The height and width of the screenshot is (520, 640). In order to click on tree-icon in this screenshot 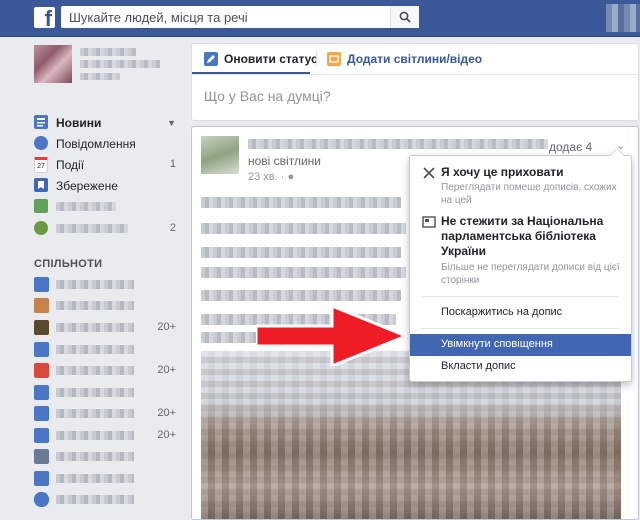, I will do `click(41, 228)`.